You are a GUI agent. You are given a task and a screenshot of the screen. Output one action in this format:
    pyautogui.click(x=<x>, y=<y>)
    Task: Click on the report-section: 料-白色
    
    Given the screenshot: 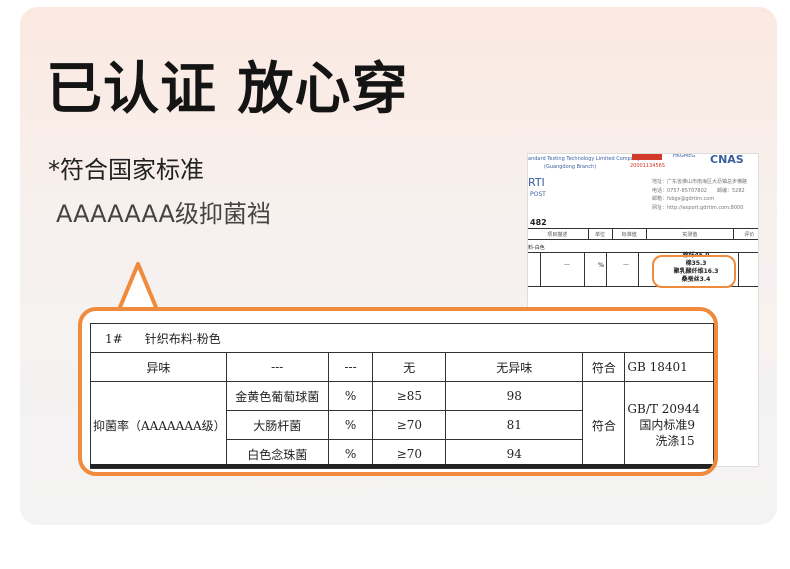 What is the action you would take?
    pyautogui.click(x=536, y=248)
    